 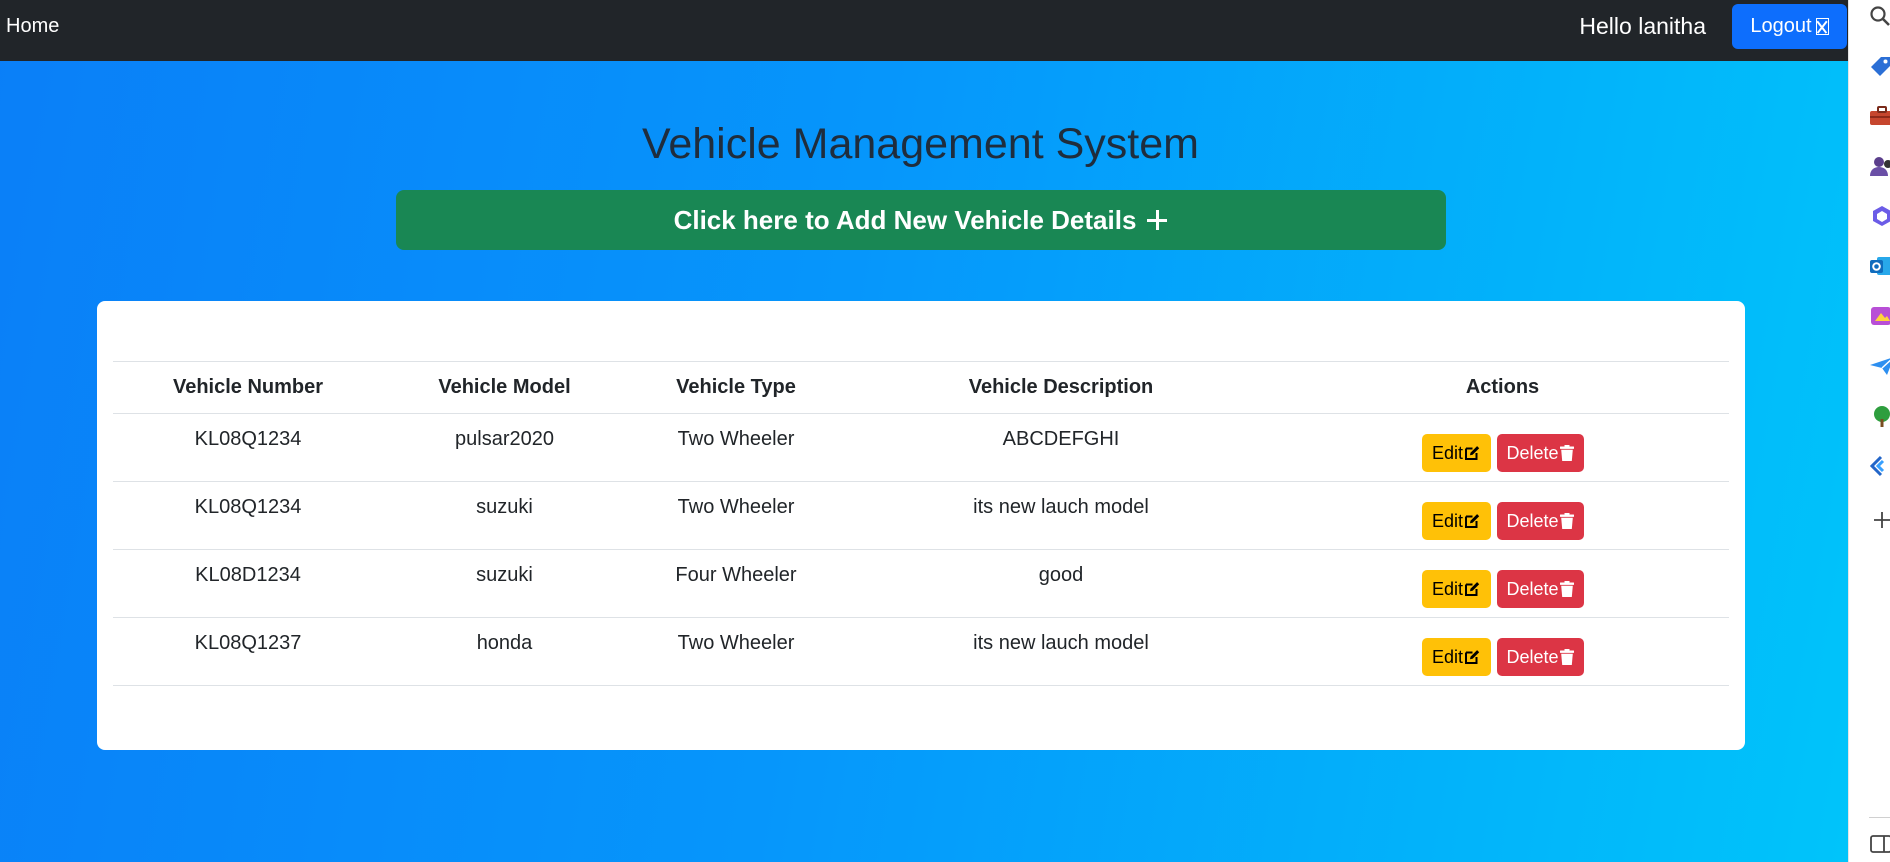 What do you see at coordinates (1879, 416) in the screenshot?
I see `tree-icon` at bounding box center [1879, 416].